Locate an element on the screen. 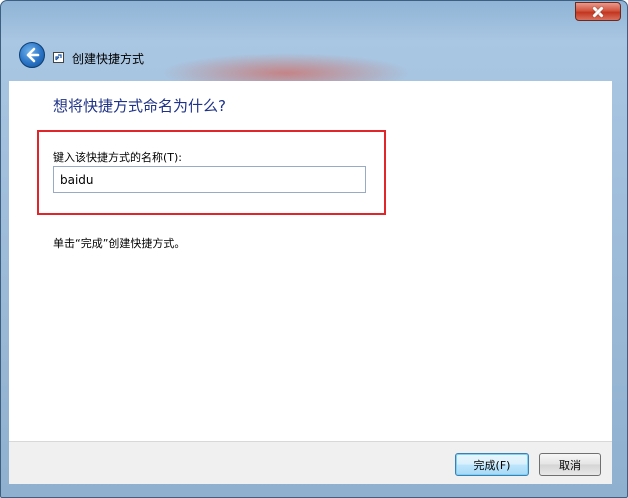 The width and height of the screenshot is (628, 498). shortcut-icon is located at coordinates (58, 57).